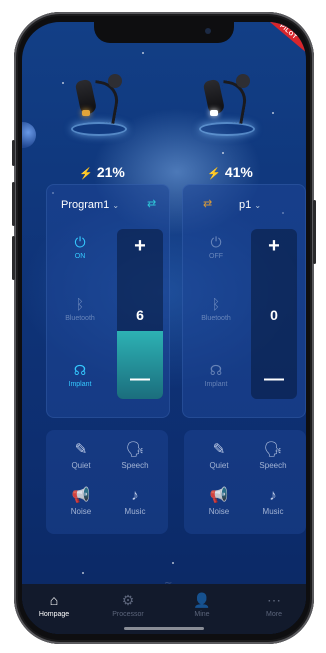 The image size is (326, 653). I want to click on volume-slider-right: + 0 —, so click(274, 314).